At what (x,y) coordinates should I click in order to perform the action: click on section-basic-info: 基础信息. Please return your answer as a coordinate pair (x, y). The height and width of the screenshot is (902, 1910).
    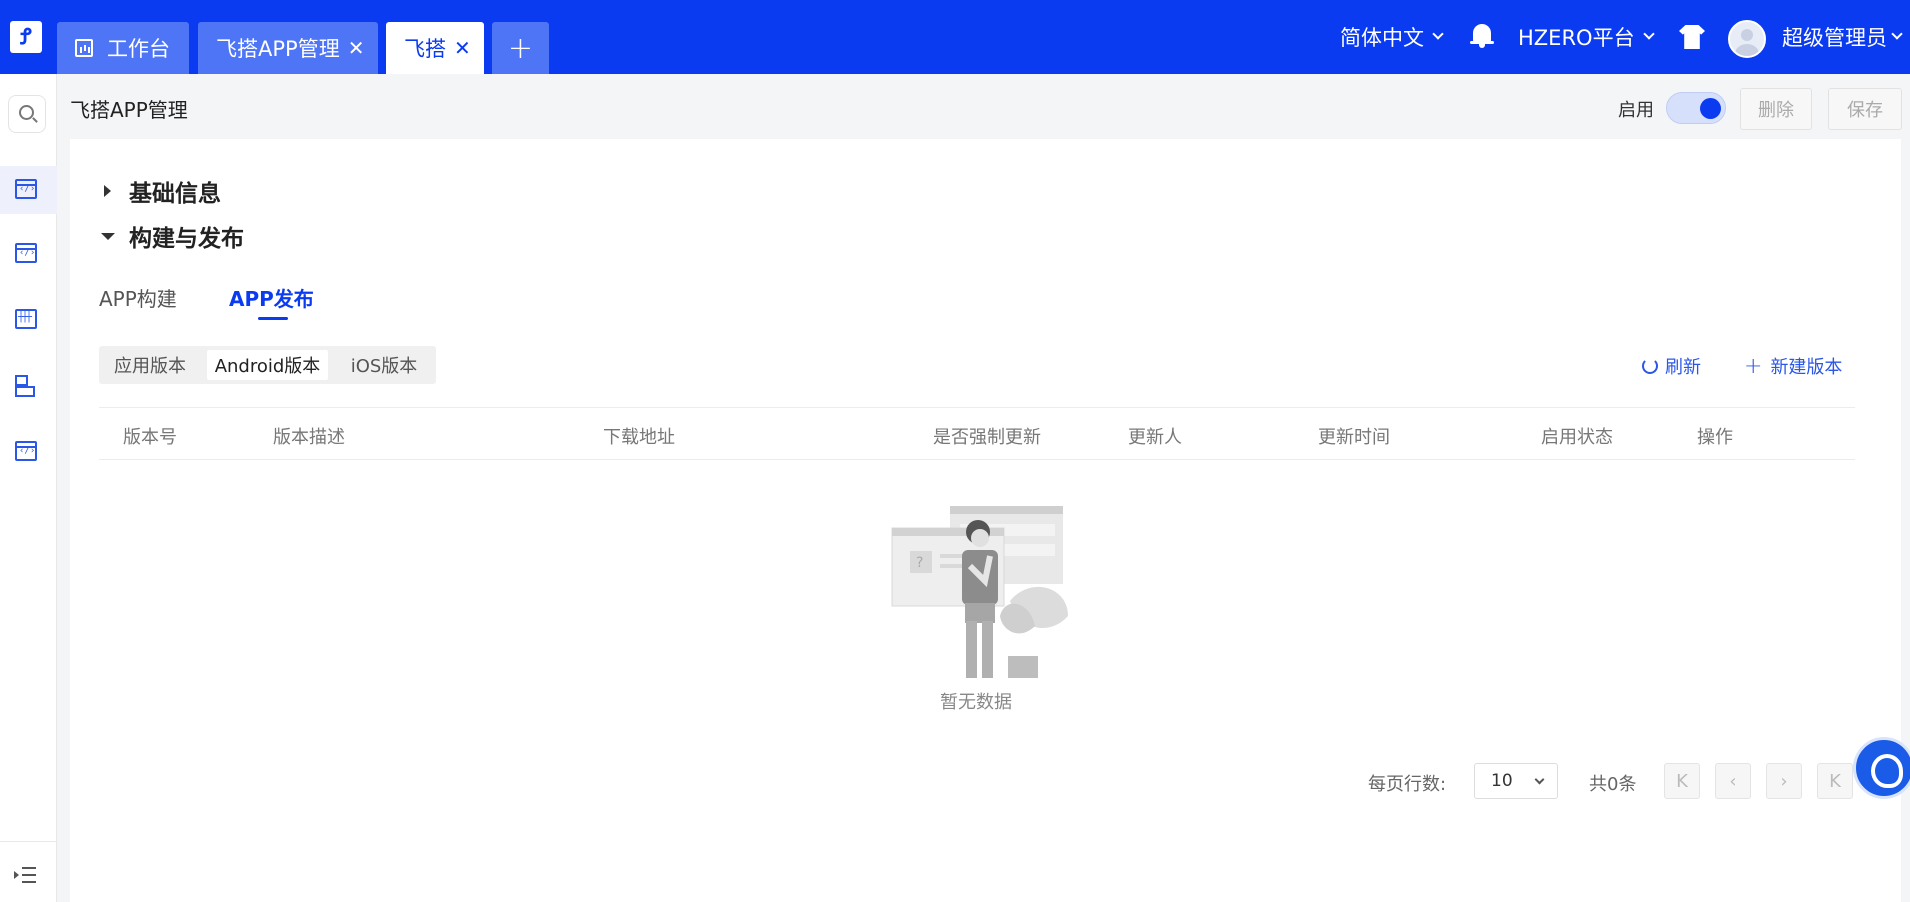
    Looking at the image, I should click on (162, 191).